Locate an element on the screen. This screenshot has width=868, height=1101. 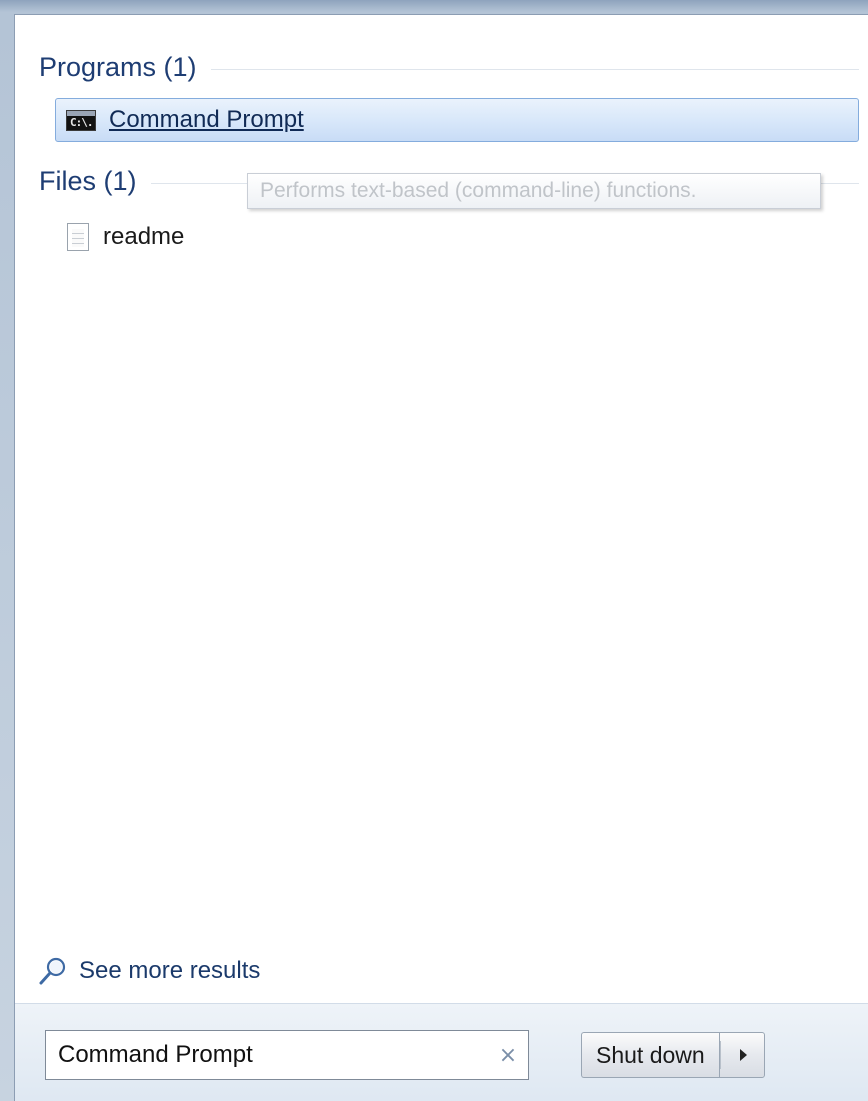
programs-section-header: Programs (1) is located at coordinates (449, 67).